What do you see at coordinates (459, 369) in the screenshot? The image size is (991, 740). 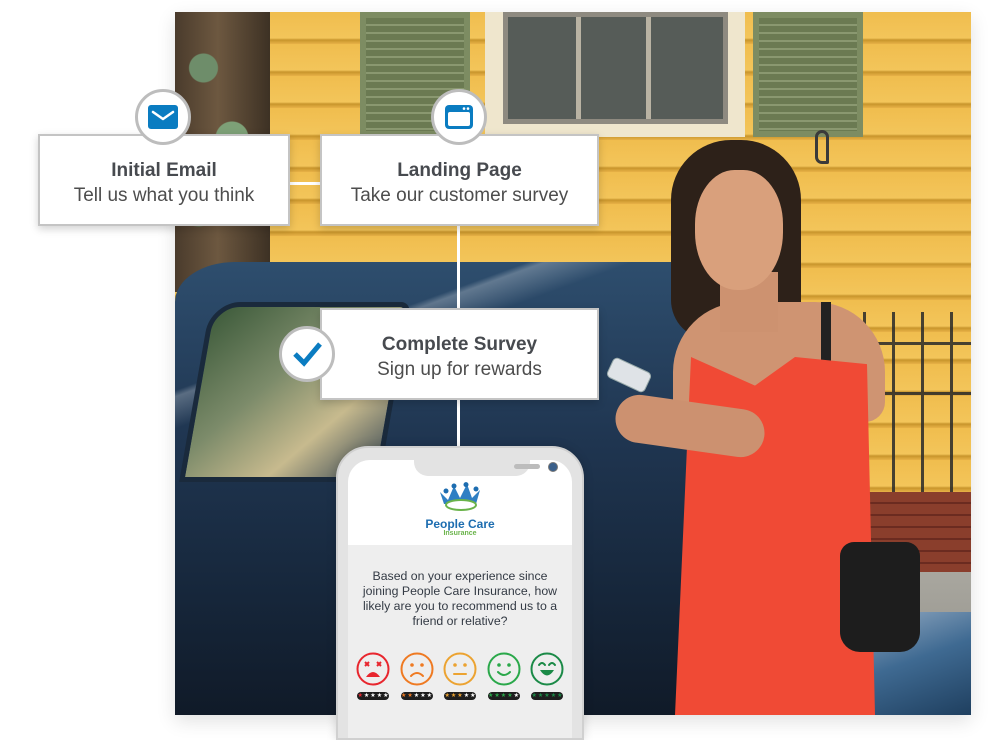 I see `step-subtitle: Sign up for rewards` at bounding box center [459, 369].